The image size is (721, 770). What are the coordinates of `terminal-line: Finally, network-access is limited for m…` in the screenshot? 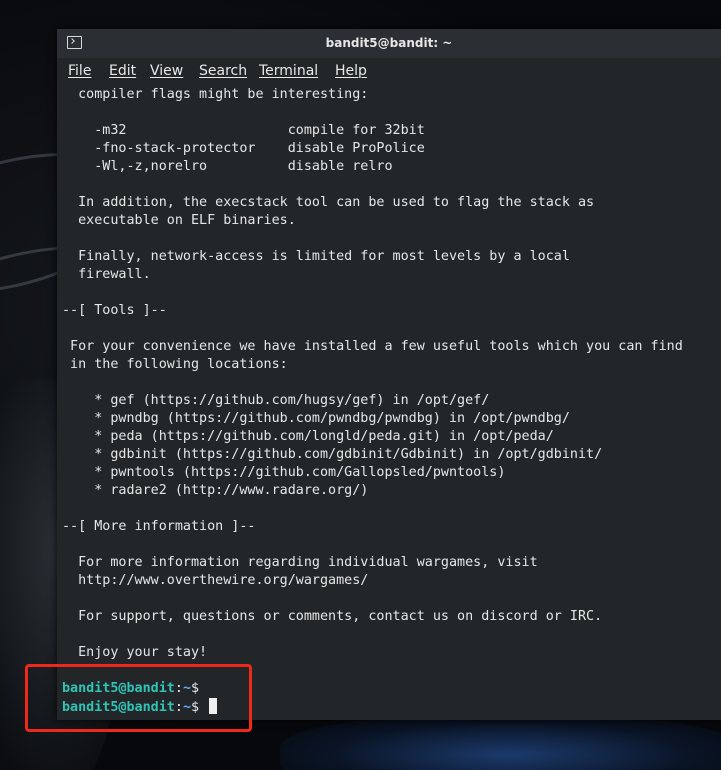 It's located at (316, 256).